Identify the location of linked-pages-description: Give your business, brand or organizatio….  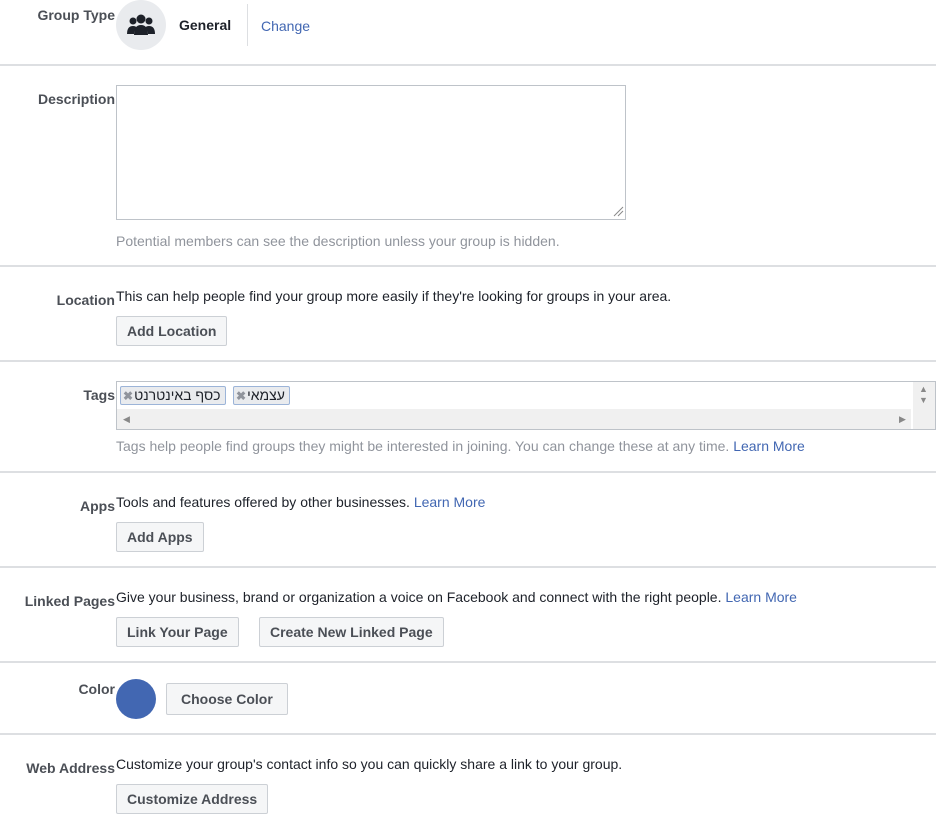
(456, 597).